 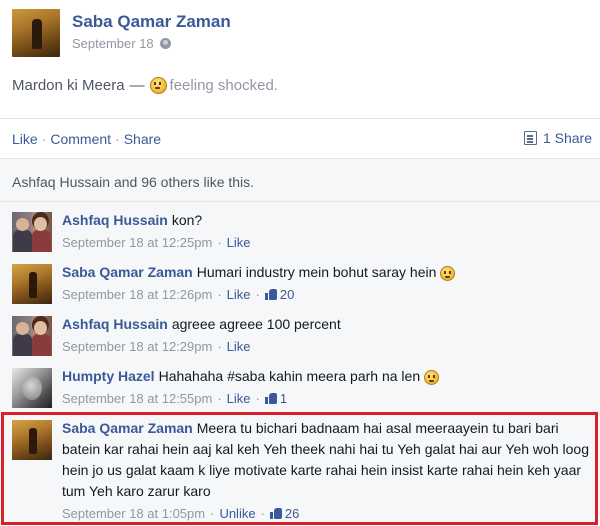 I want to click on likes-summary: Ashfaq Hussain and 96 others like this., so click(x=133, y=182).